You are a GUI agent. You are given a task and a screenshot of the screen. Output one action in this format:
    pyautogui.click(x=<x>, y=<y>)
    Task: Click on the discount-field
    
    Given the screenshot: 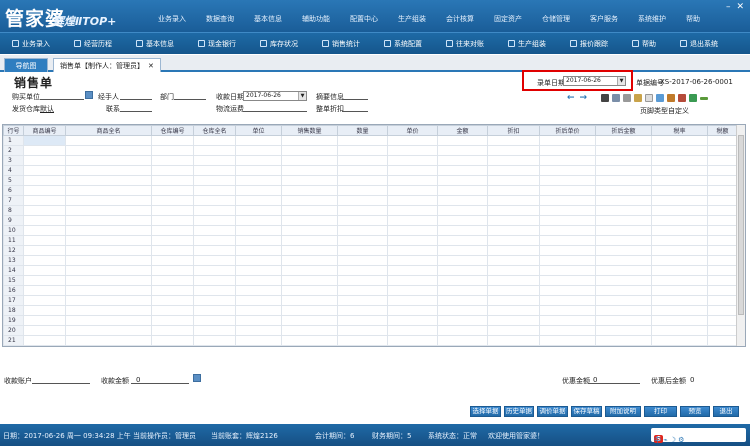 What is the action you would take?
    pyautogui.click(x=355, y=111)
    